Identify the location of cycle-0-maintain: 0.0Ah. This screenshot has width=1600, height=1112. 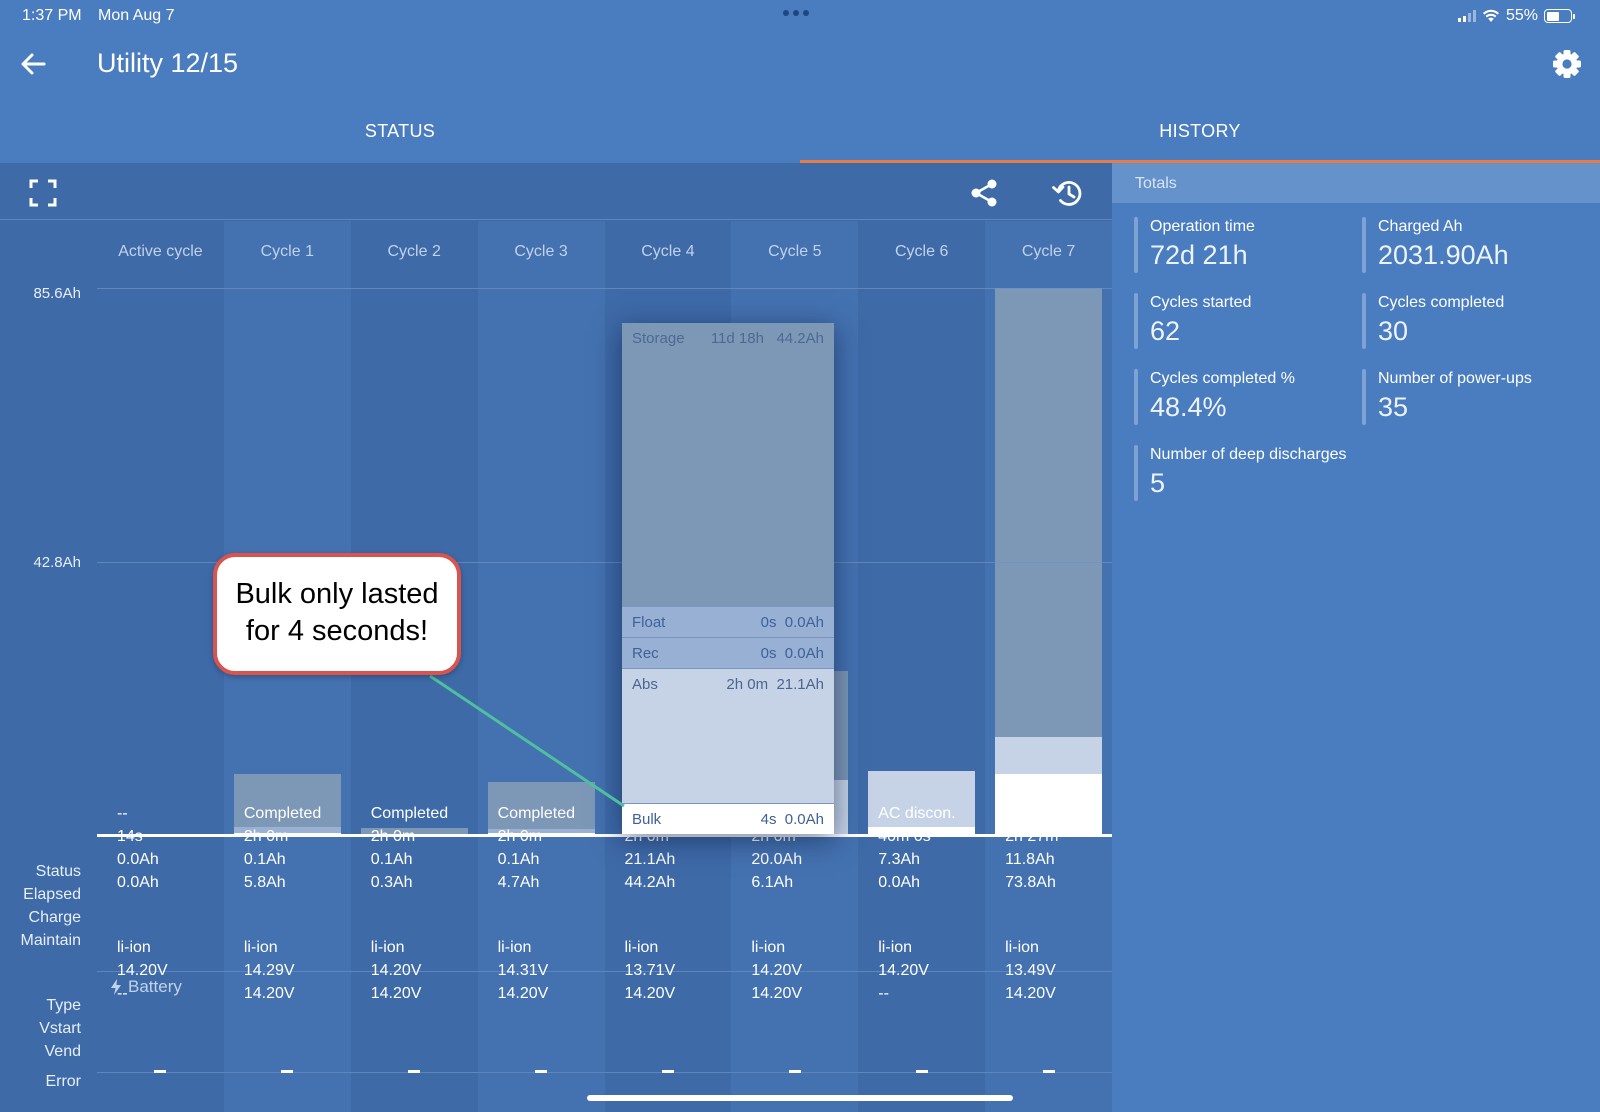
(138, 882).